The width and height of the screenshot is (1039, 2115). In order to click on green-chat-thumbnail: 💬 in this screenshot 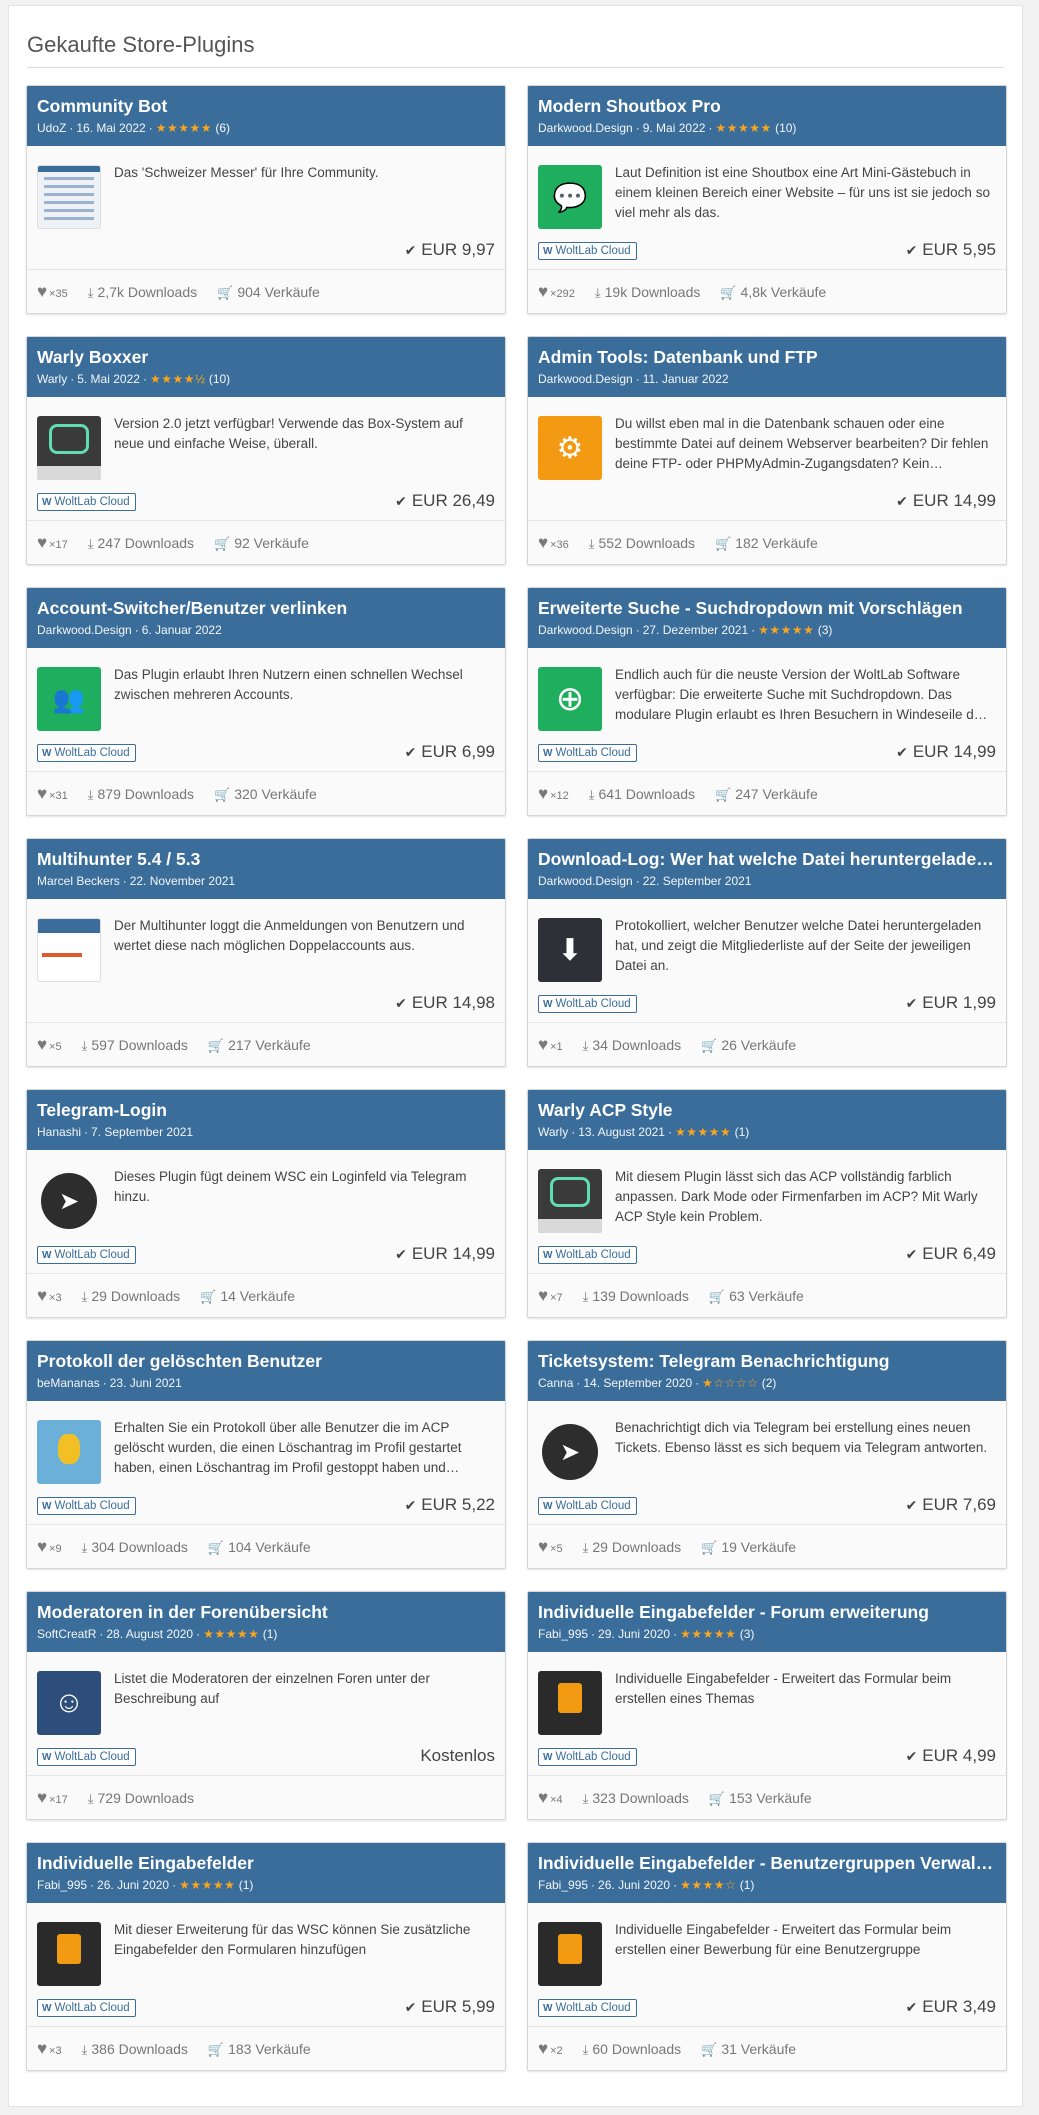, I will do `click(570, 197)`.